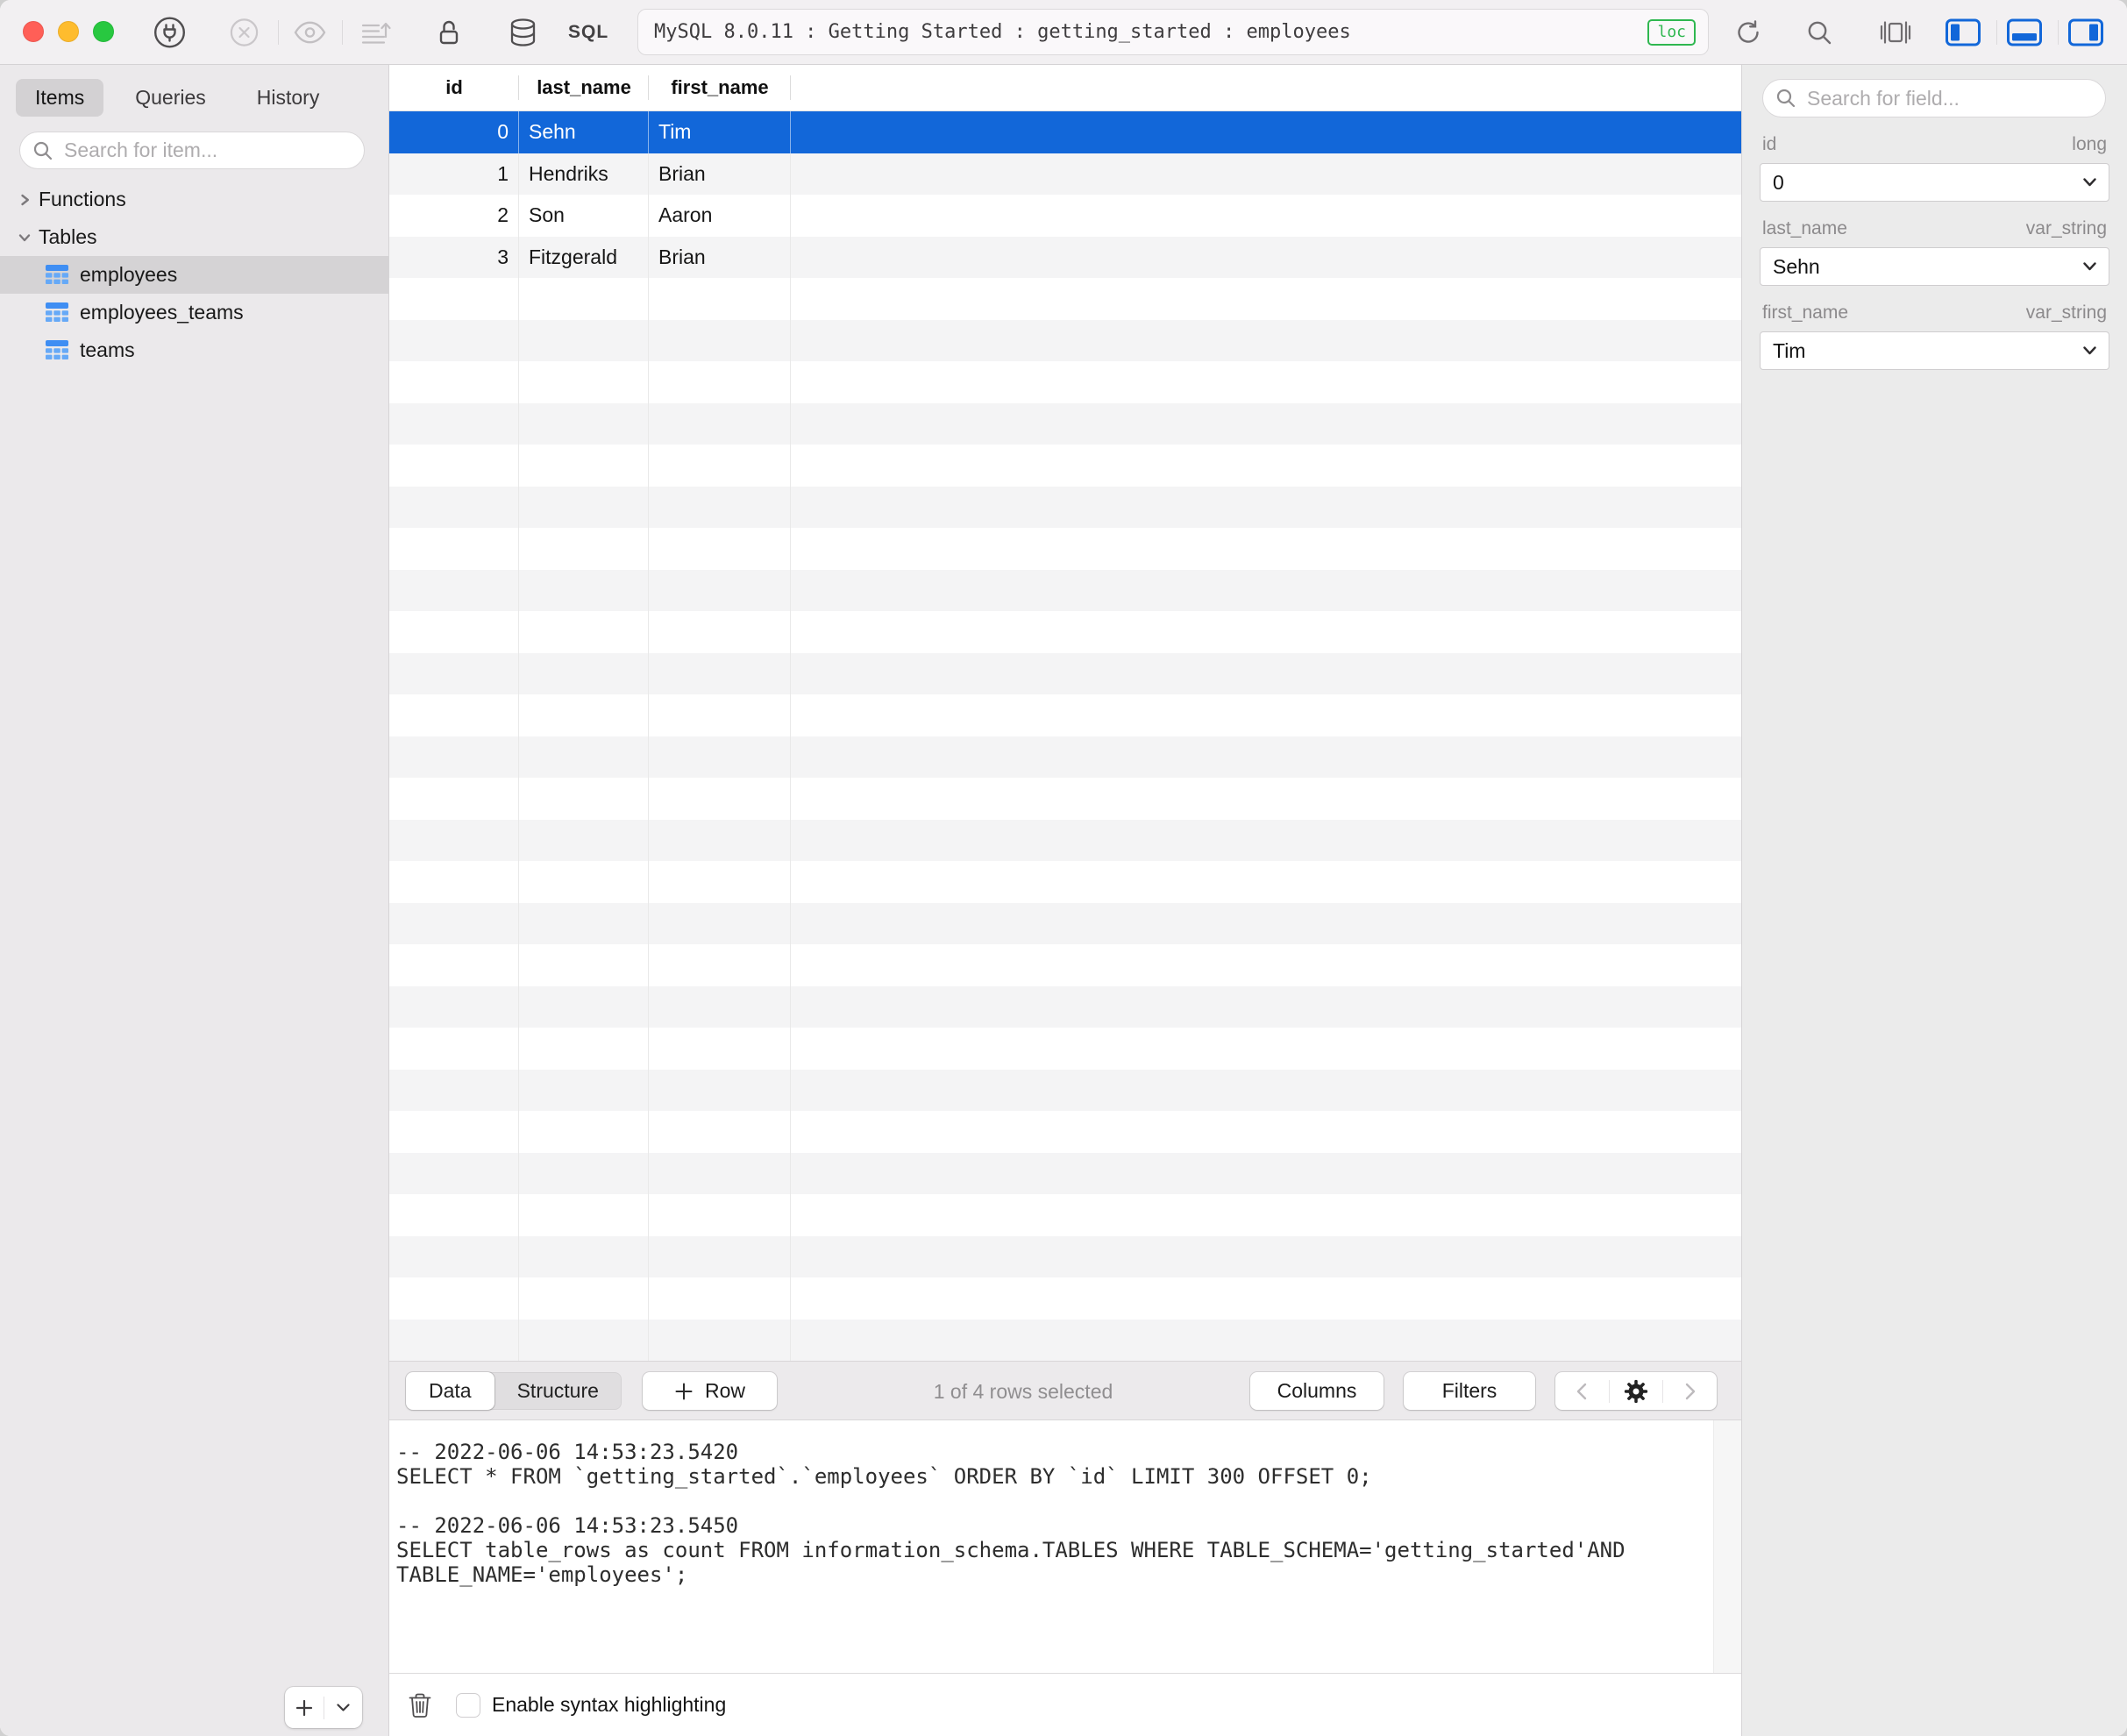  Describe the element at coordinates (468, 1705) in the screenshot. I see `syntax-highlighting-checkbox` at that location.